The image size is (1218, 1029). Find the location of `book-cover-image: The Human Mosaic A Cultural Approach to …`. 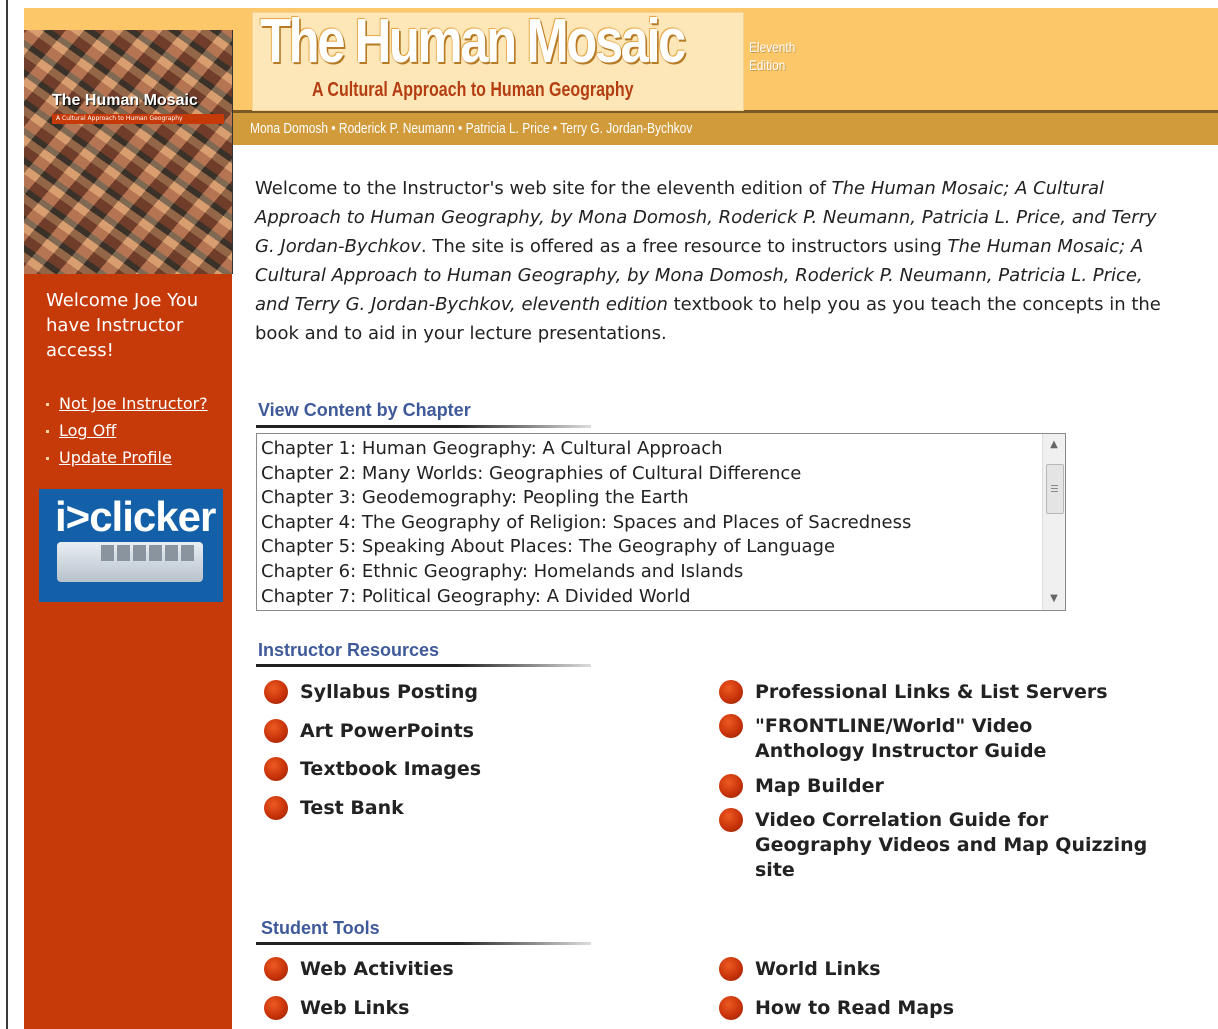

book-cover-image: The Human Mosaic A Cultural Approach to … is located at coordinates (128, 152).